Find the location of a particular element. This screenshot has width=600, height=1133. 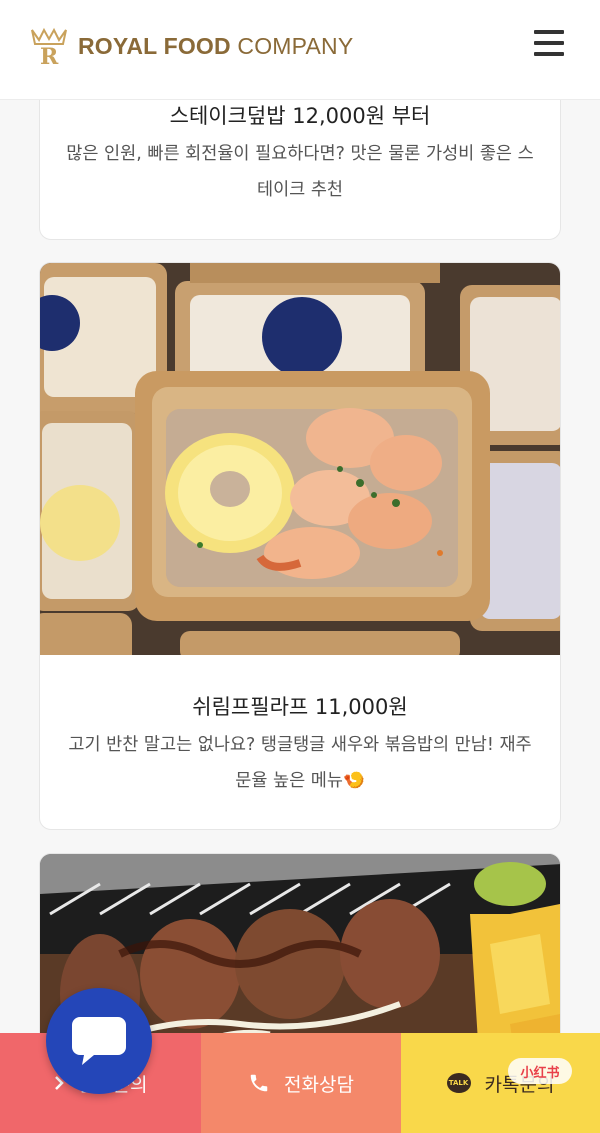

chat-floating-button is located at coordinates (99, 1041).